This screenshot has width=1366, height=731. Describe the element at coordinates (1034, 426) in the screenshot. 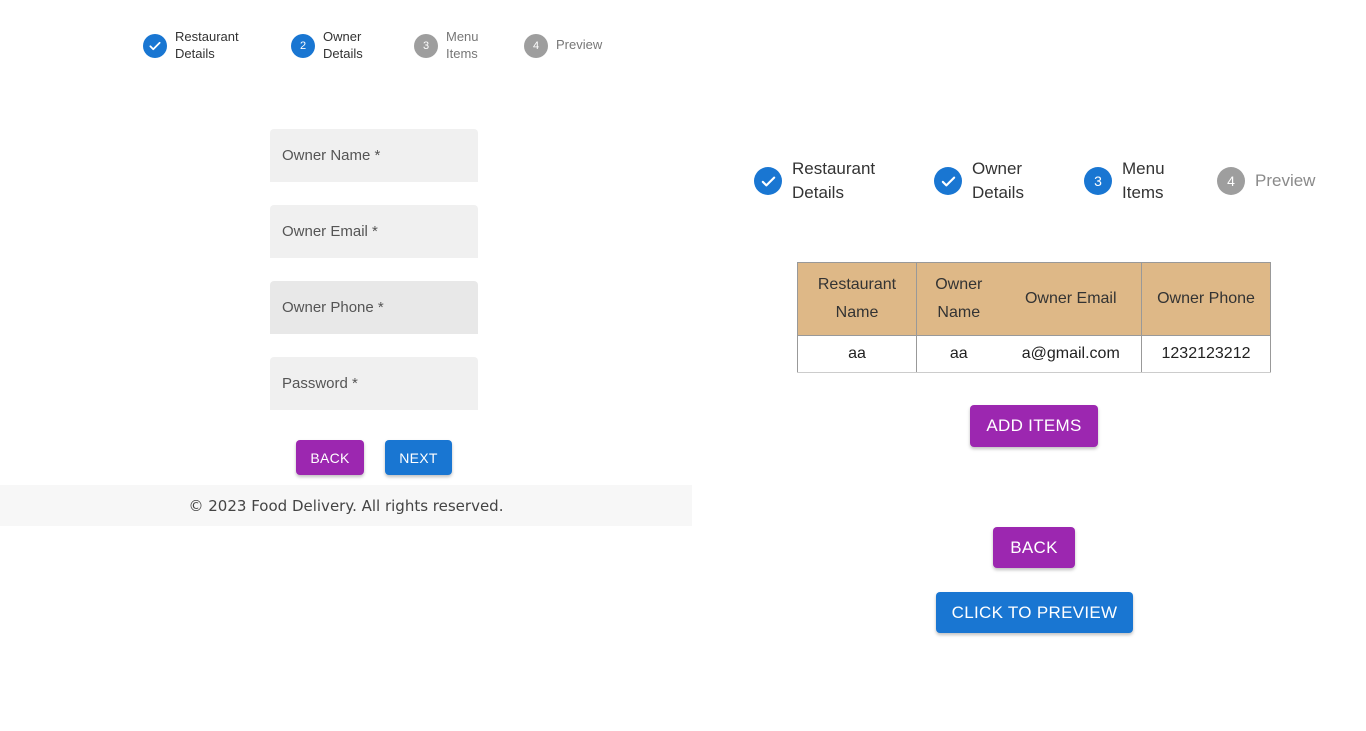

I see `add-items-button: ADD ITEMS` at that location.